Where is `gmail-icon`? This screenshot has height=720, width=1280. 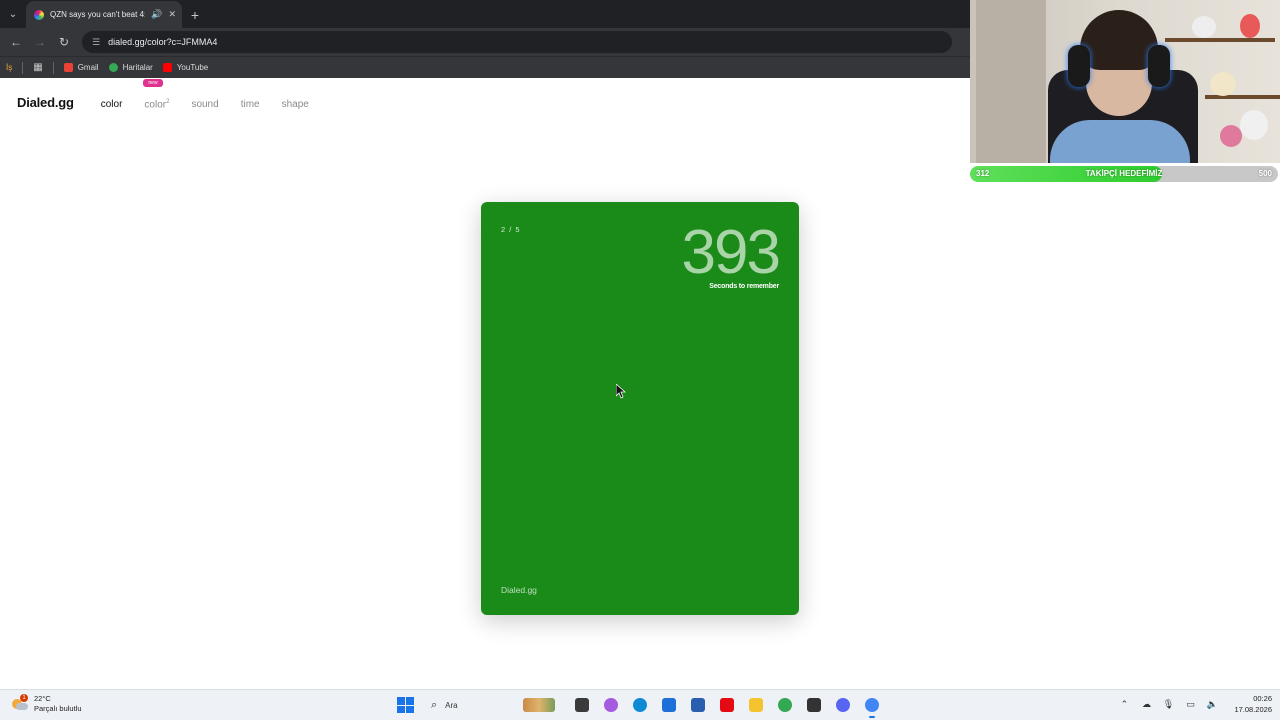
gmail-icon is located at coordinates (68, 67).